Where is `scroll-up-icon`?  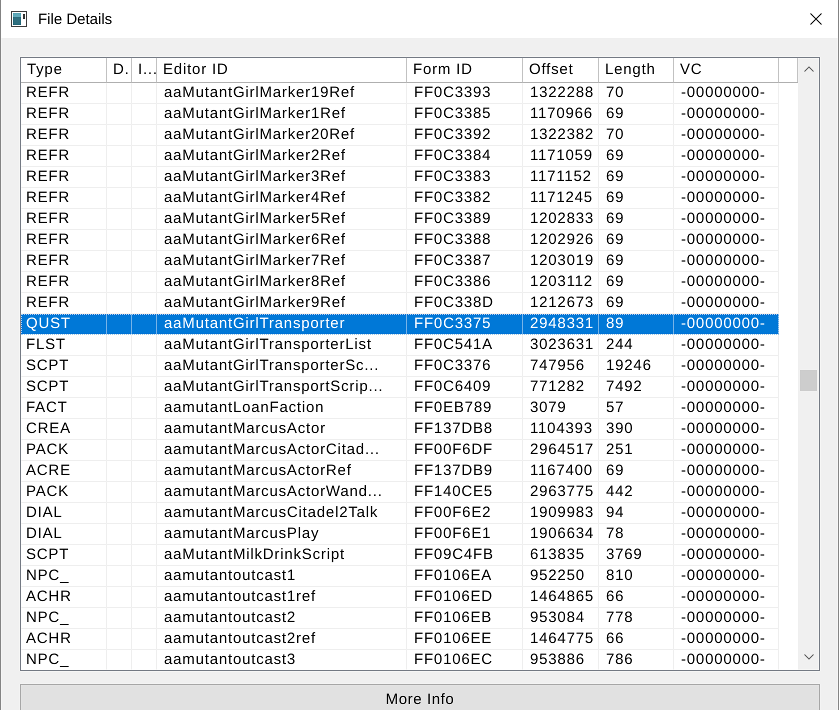 scroll-up-icon is located at coordinates (809, 69).